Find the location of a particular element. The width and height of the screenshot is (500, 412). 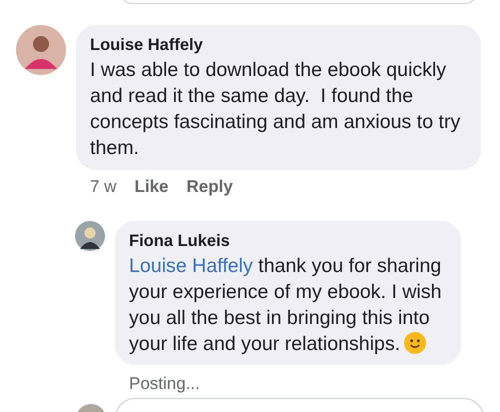

mention-link: Louise Haffely is located at coordinates (191, 266).